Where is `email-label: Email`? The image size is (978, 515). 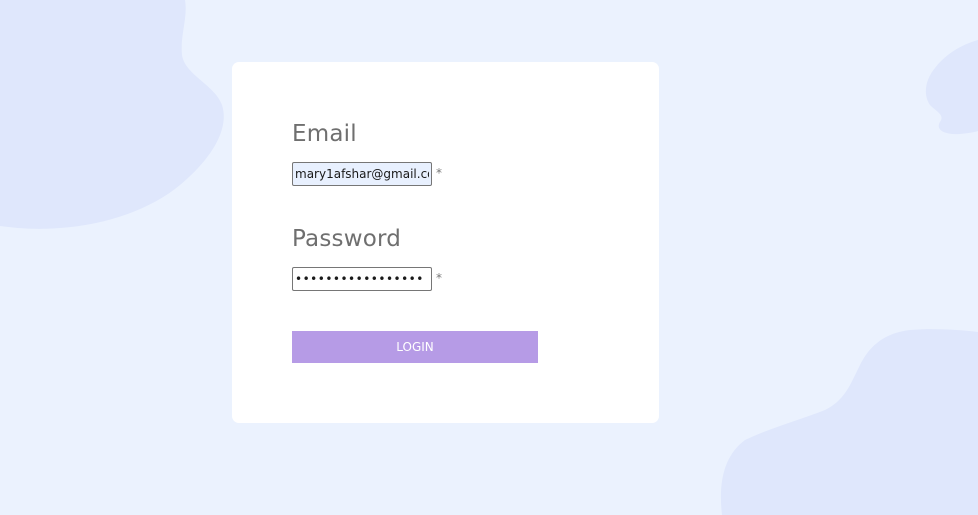
email-label: Email is located at coordinates (324, 134).